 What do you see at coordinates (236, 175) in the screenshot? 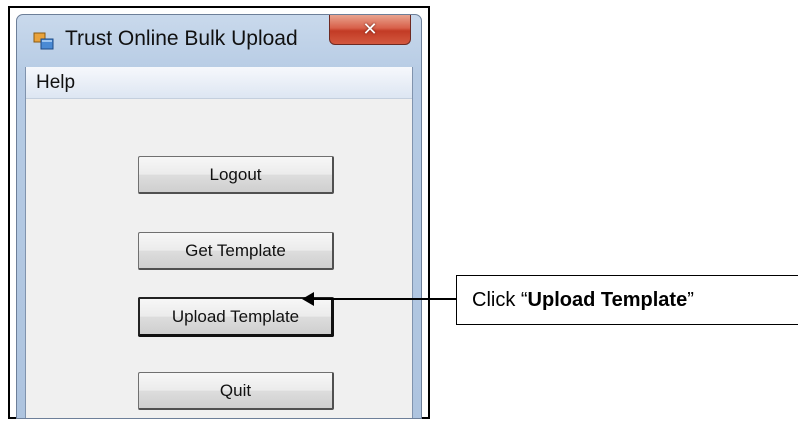
I see `logout-button: Logout` at bounding box center [236, 175].